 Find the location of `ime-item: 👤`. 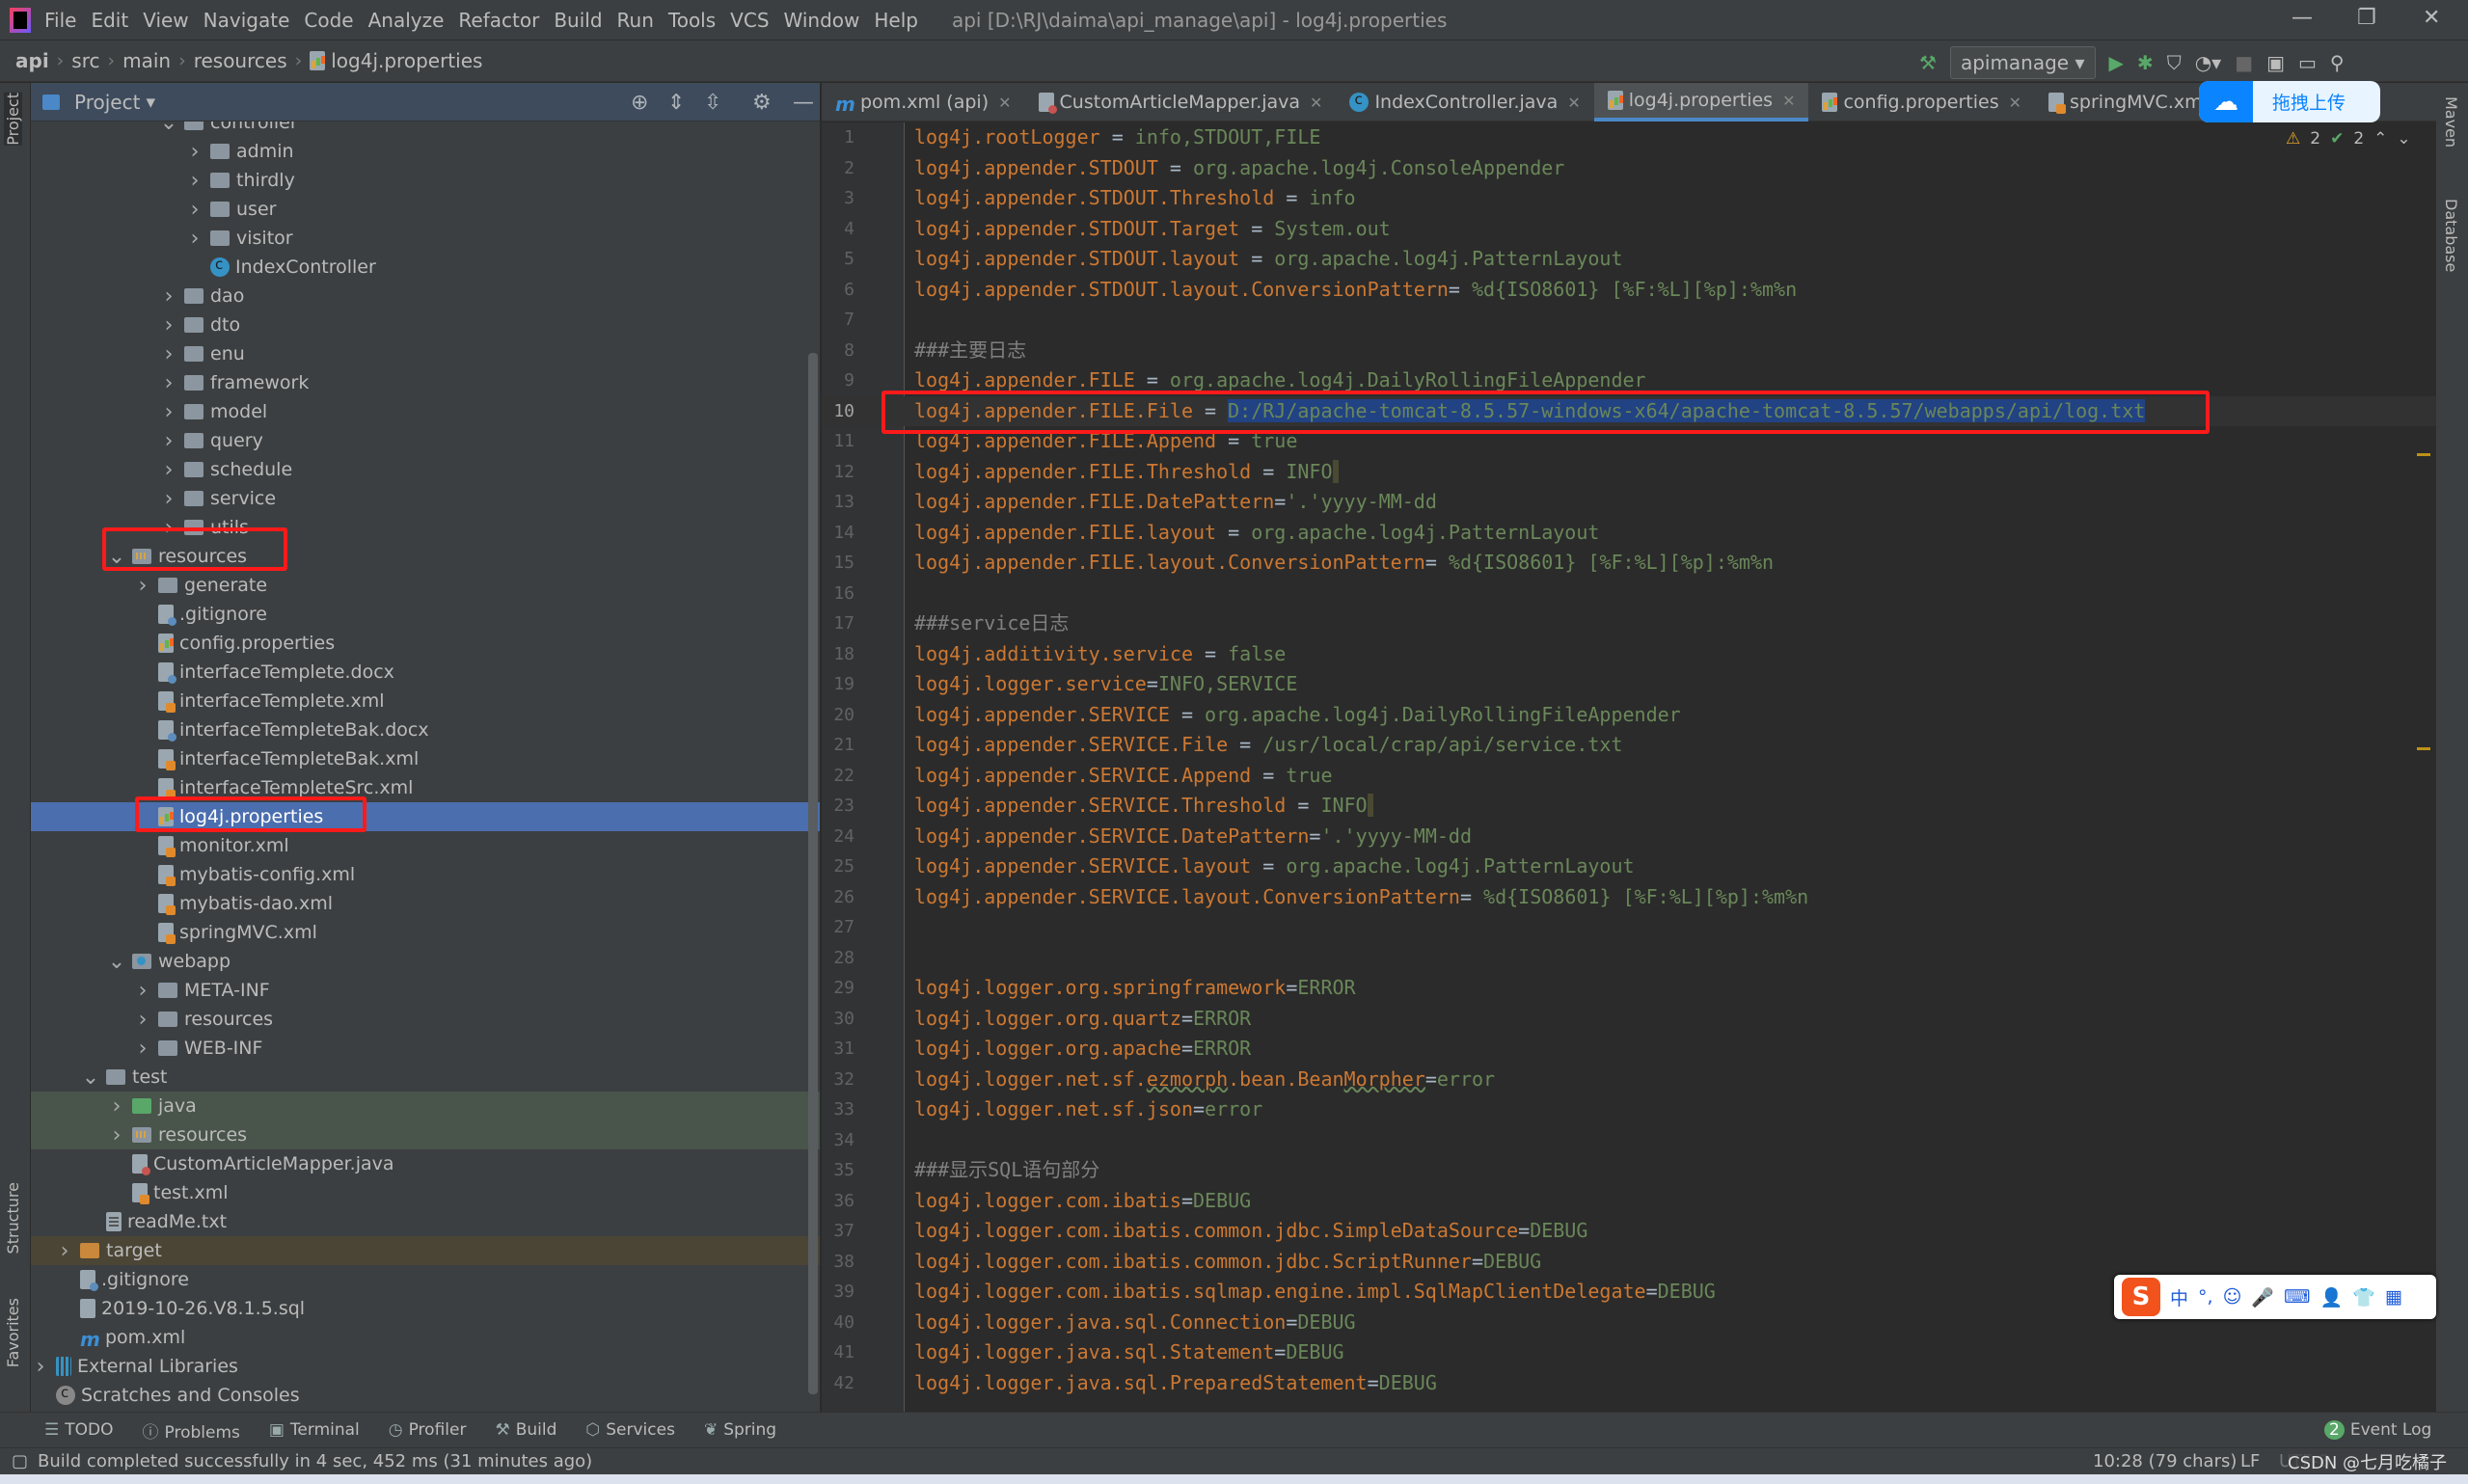

ime-item: 👤 is located at coordinates (2331, 1297).